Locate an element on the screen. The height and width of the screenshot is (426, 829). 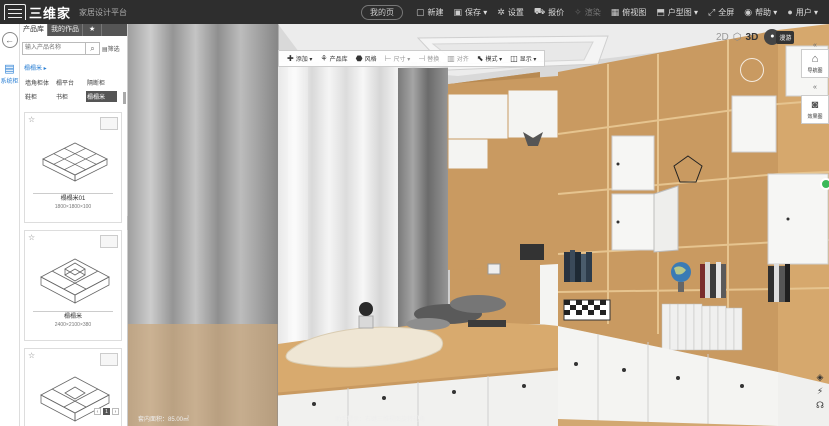
tab-my-works: 我的作品 is located at coordinates (65, 30).